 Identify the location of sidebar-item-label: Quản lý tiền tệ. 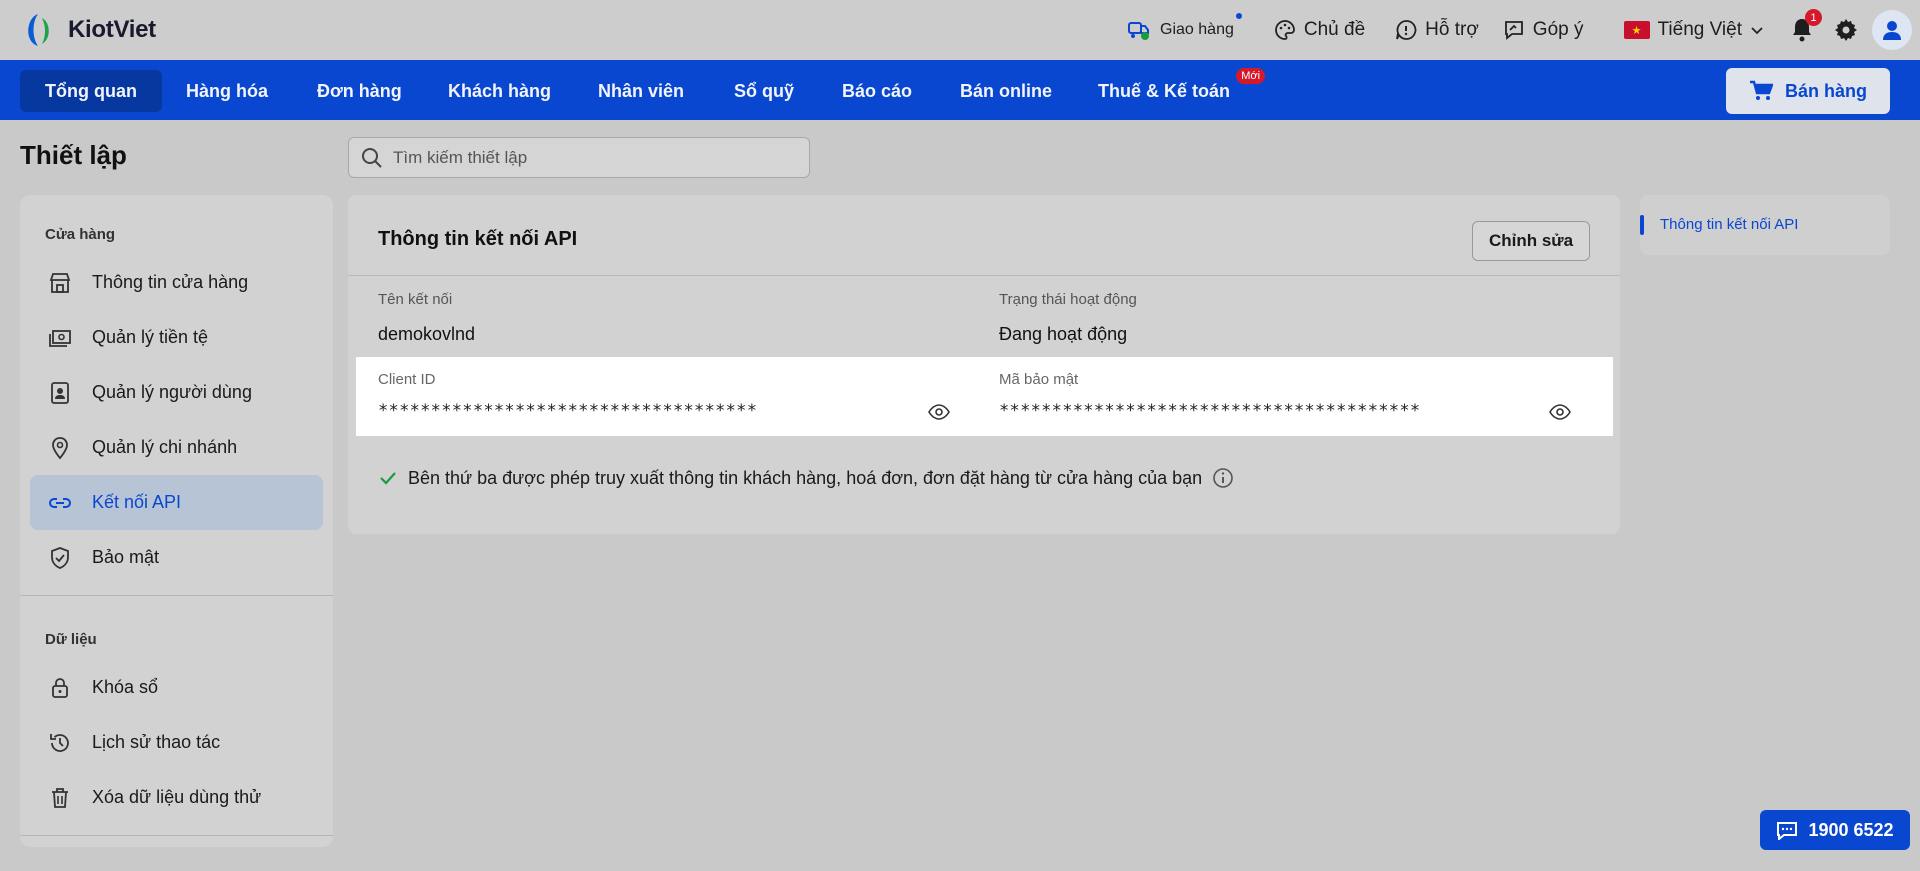
(150, 337).